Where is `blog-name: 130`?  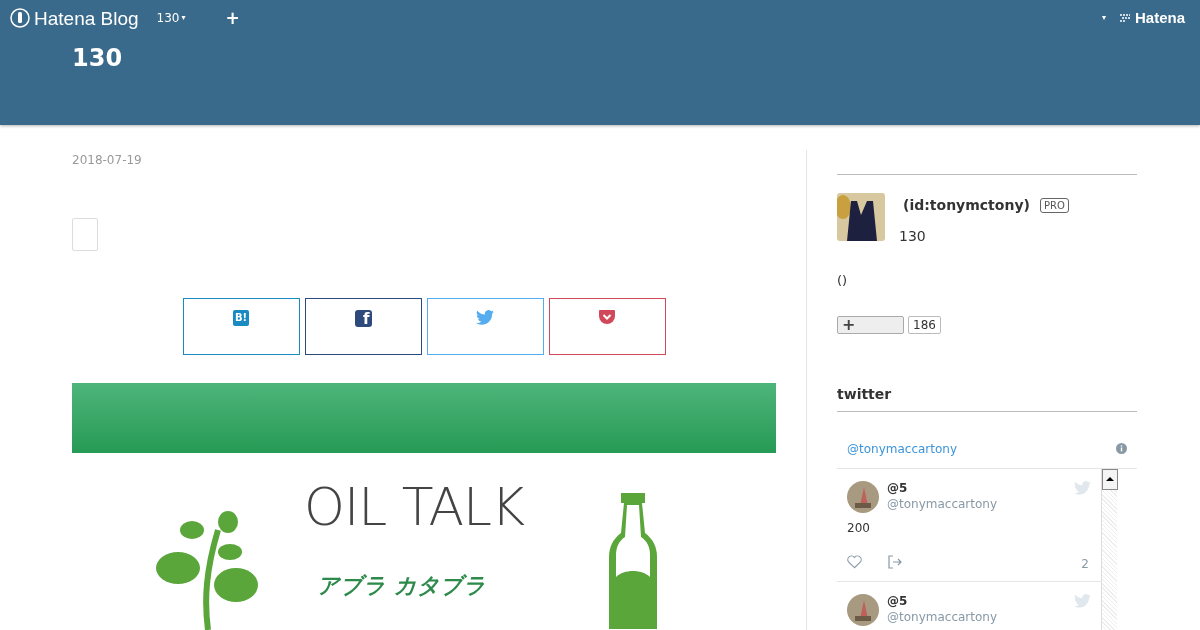
blog-name: 130 is located at coordinates (984, 236).